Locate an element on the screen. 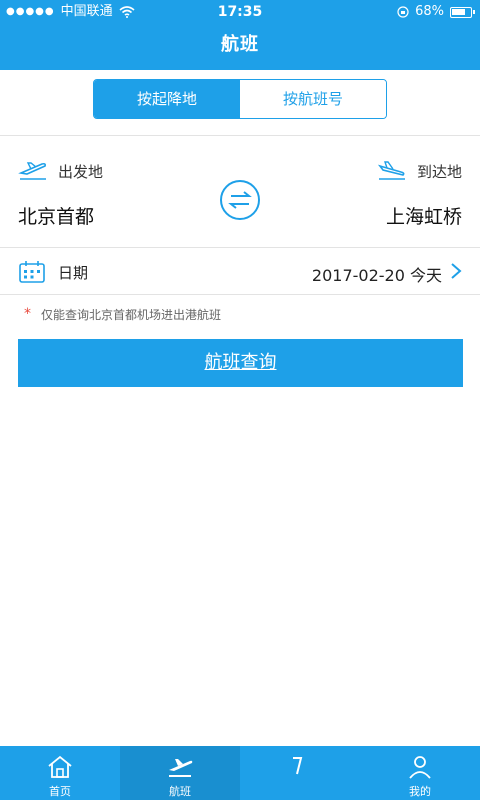  tab-by-flight-number: 按航班号 is located at coordinates (313, 99).